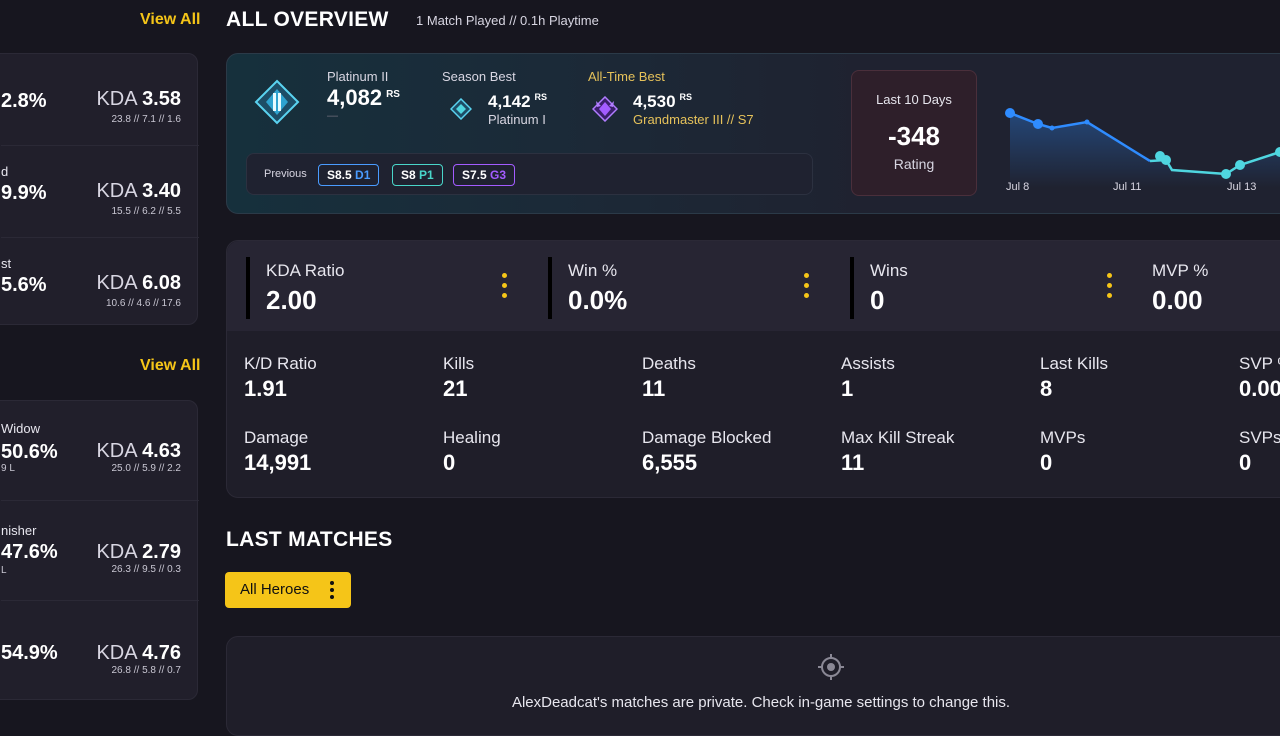 This screenshot has width=1280, height=736. Describe the element at coordinates (914, 99) in the screenshot. I see `last-10-days-label: Last 10 Days` at that location.